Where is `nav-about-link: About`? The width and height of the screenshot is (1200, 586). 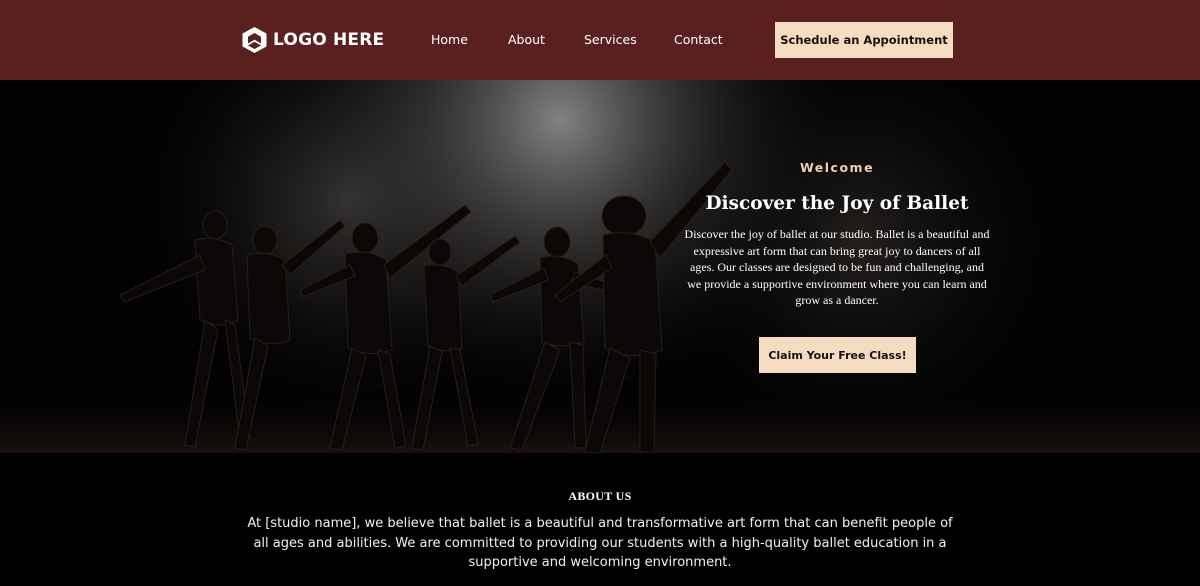
nav-about-link: About is located at coordinates (526, 40).